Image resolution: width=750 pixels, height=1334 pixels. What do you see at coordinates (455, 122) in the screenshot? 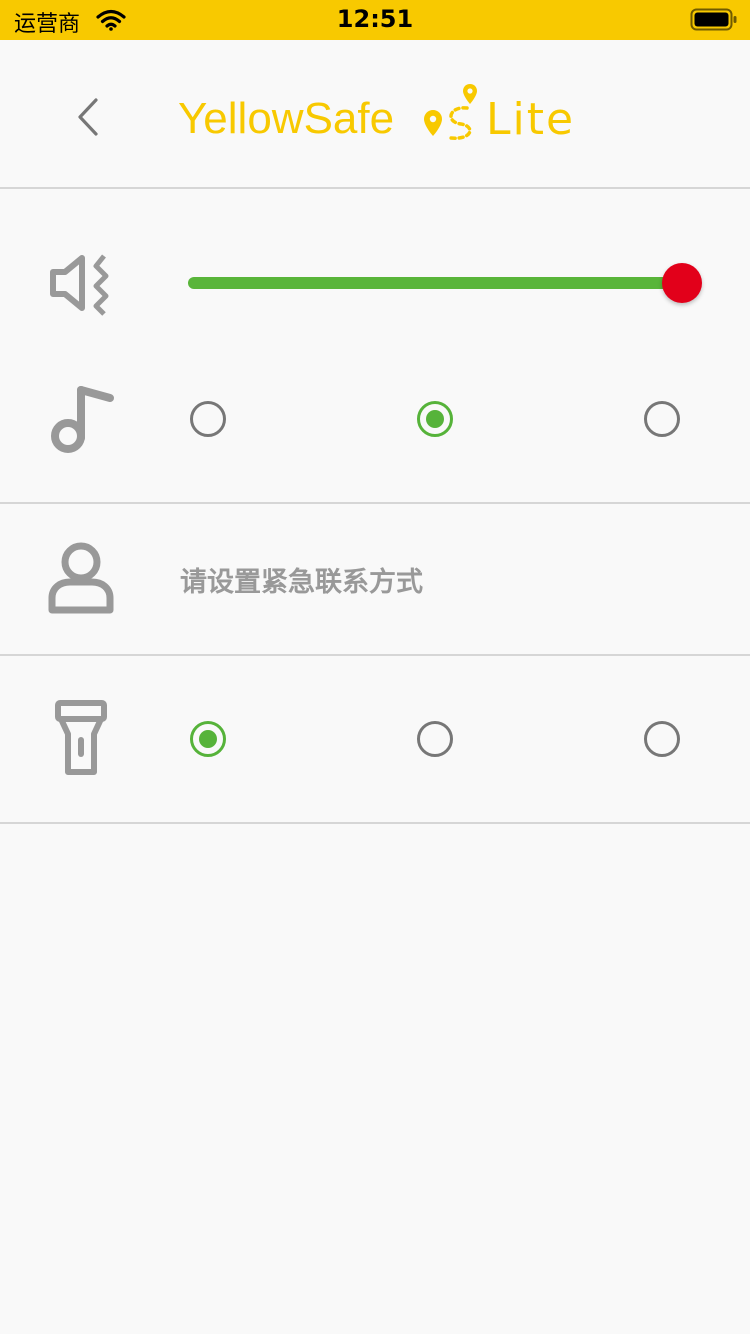
I see `route-pin-icon` at bounding box center [455, 122].